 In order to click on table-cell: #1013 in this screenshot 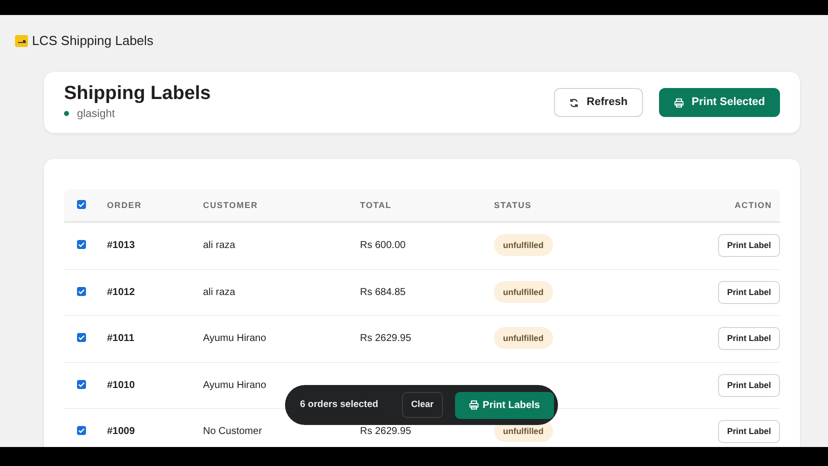, I will do `click(121, 246)`.